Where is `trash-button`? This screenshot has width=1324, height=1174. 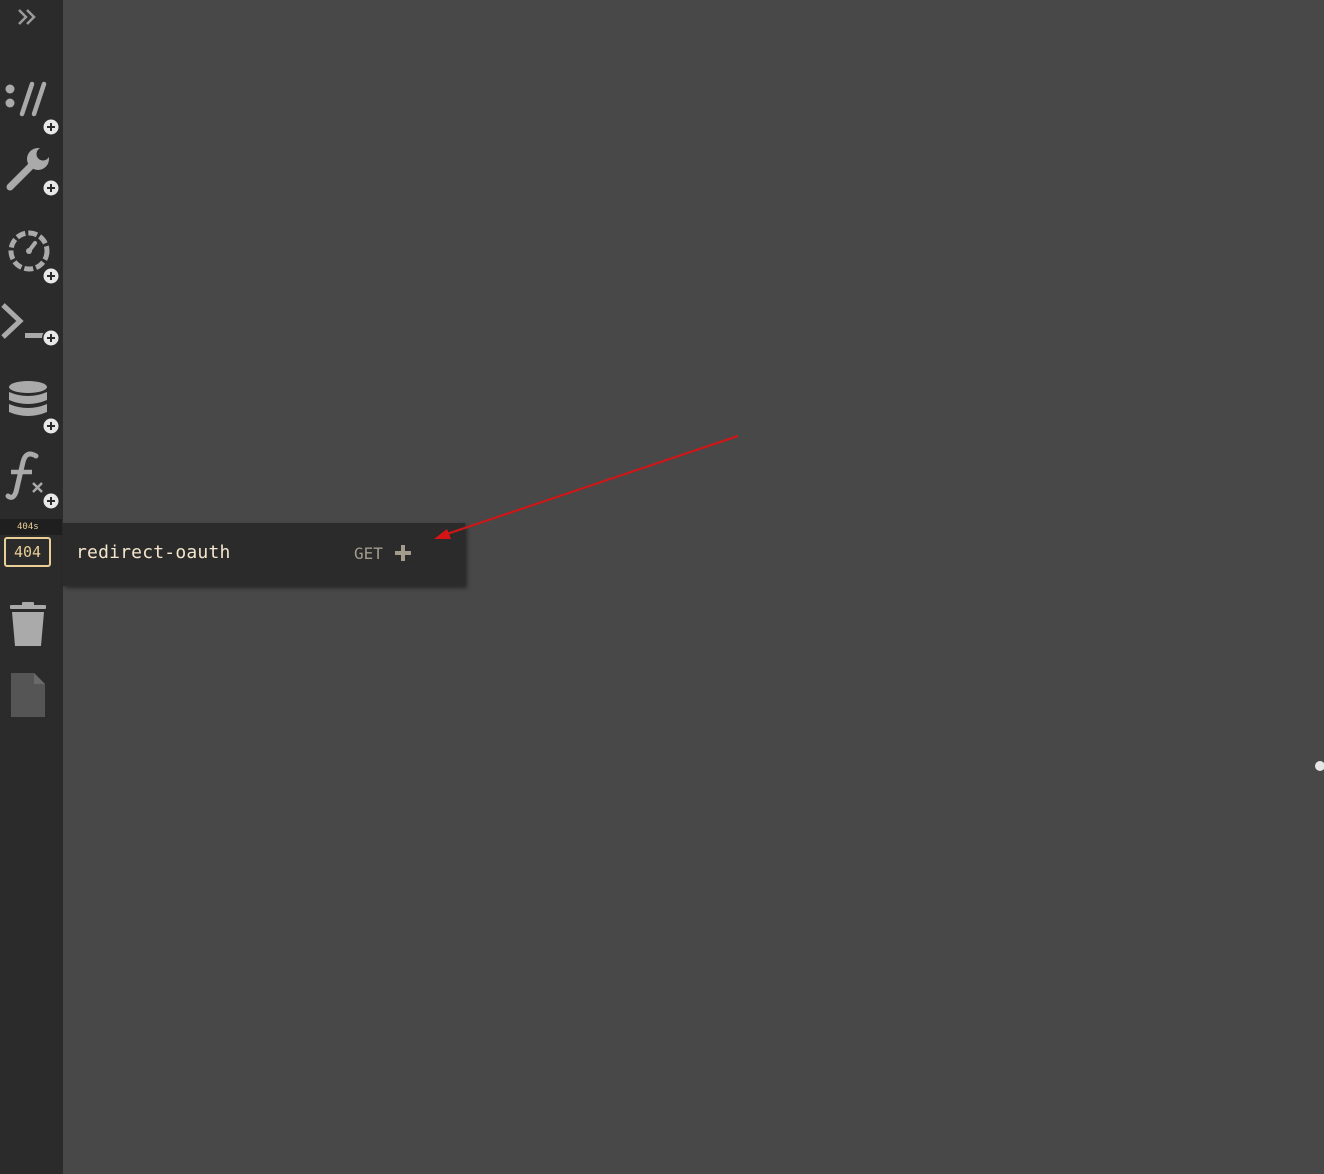 trash-button is located at coordinates (31, 626).